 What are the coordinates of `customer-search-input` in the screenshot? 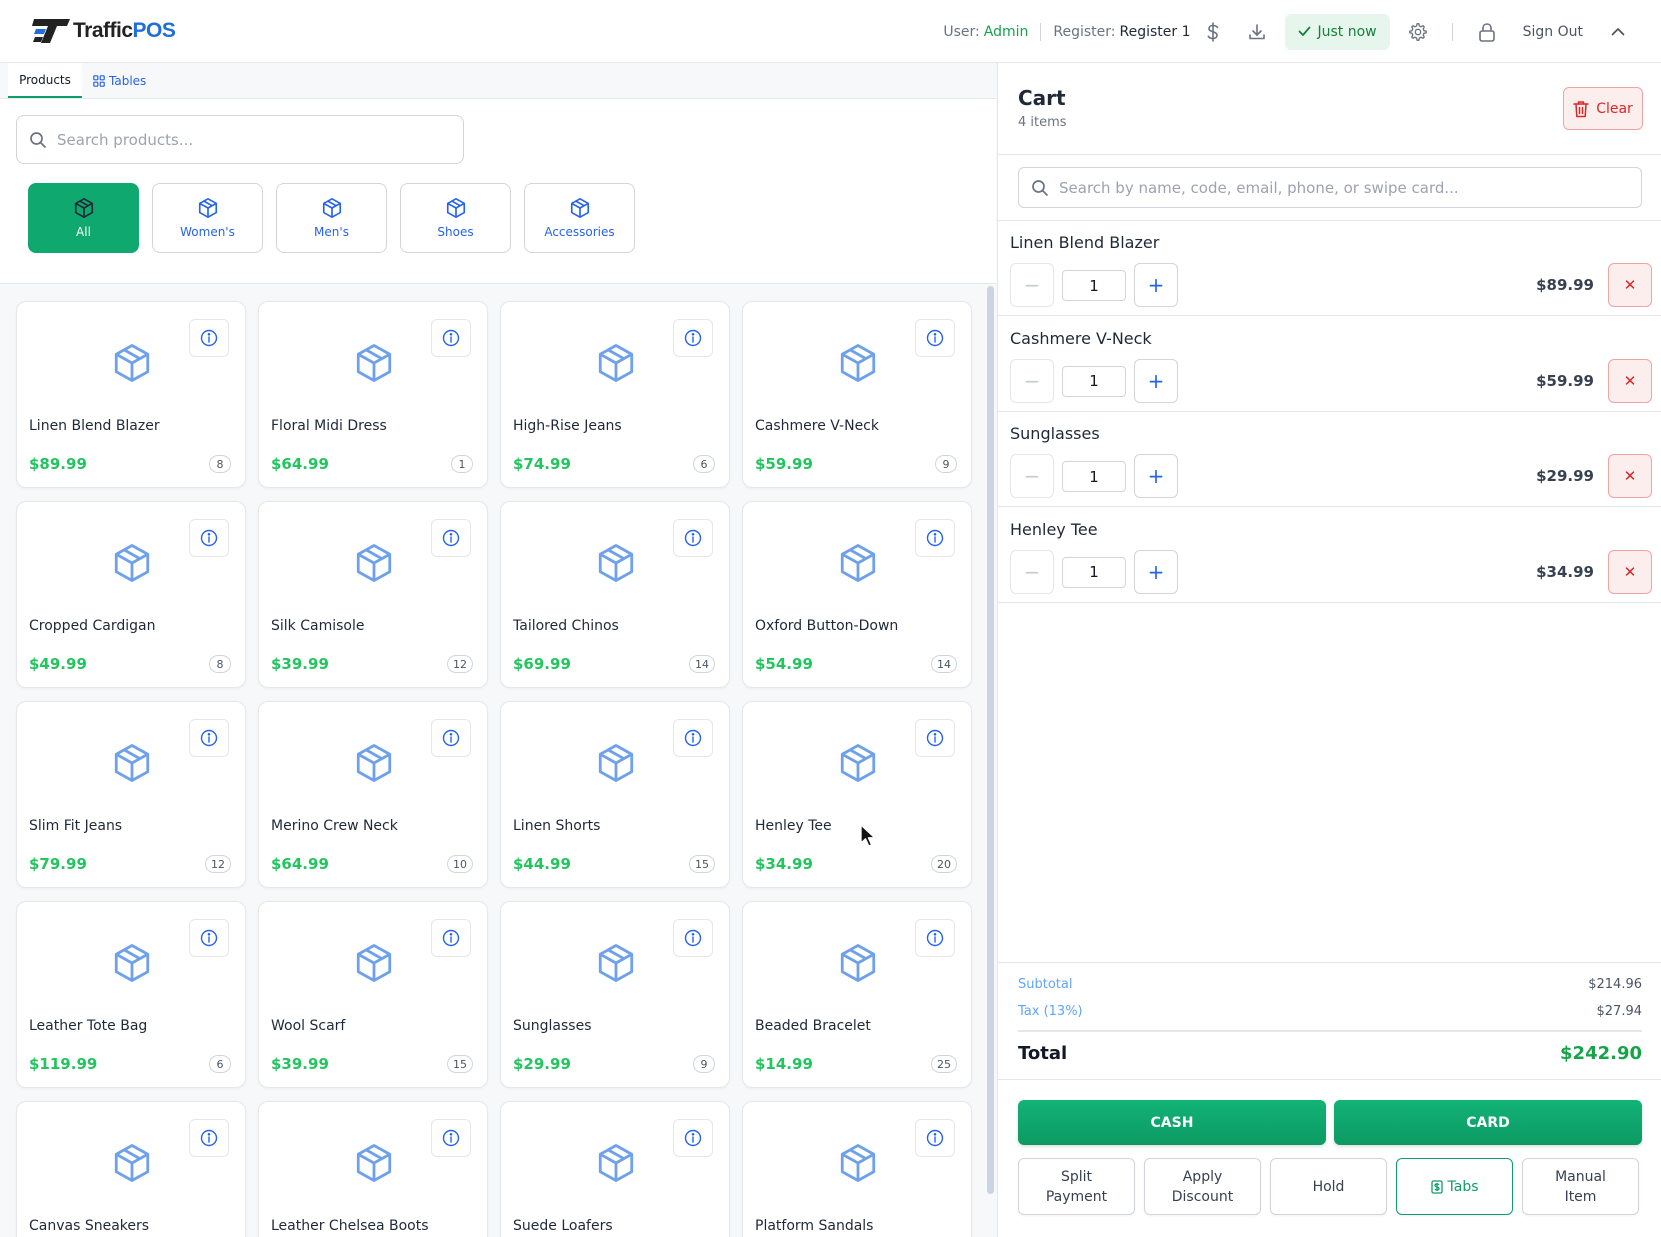 It's located at (1344, 187).